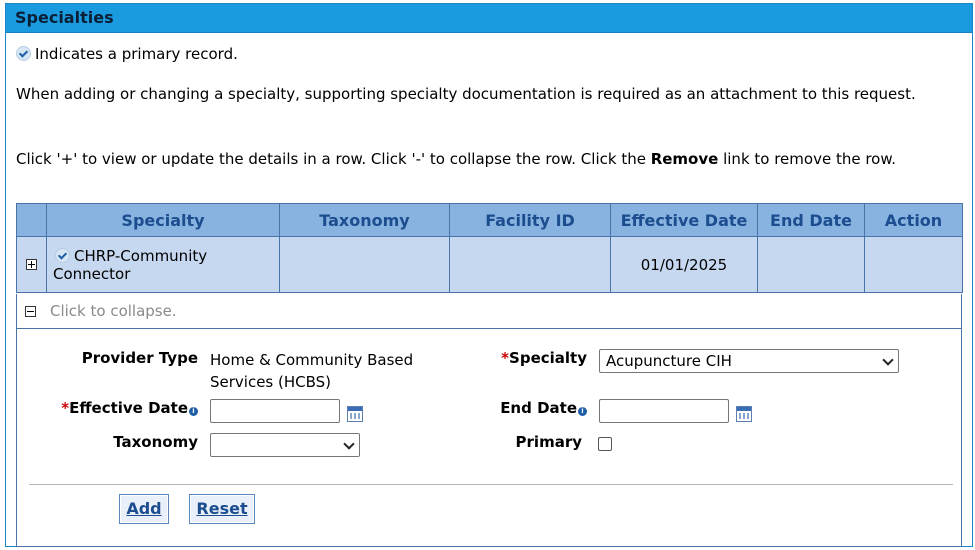 This screenshot has height=550, width=975. I want to click on end-date-label: End Date i, so click(537, 408).